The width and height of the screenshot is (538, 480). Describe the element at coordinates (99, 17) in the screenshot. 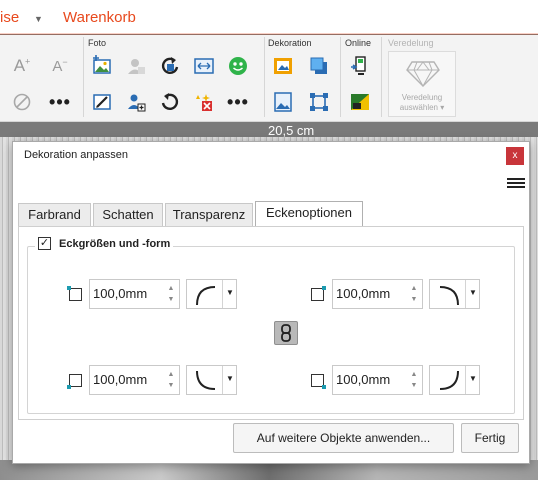

I see `menu-item-warenkorb: Warenkorb` at that location.